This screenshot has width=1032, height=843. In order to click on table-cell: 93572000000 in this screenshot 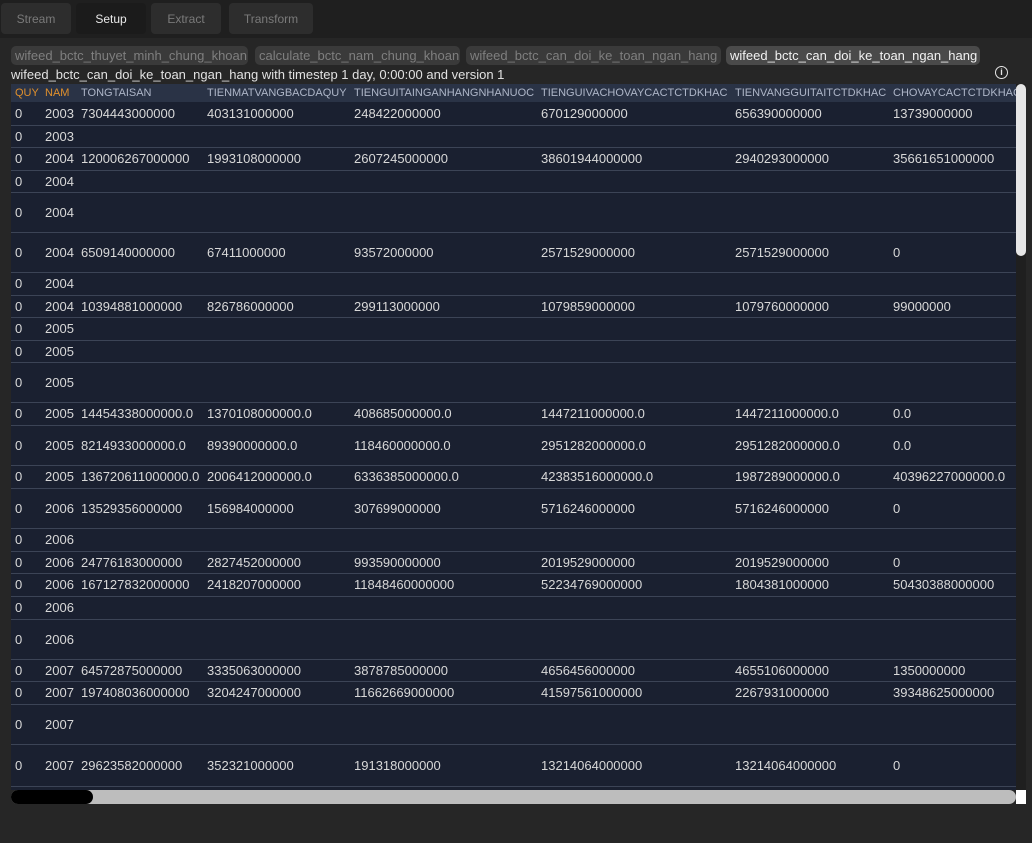, I will do `click(443, 252)`.